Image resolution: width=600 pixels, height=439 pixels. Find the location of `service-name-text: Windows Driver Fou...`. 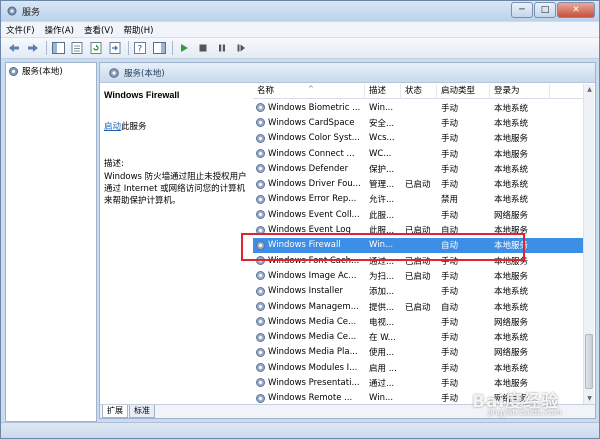

service-name-text: Windows Driver Fou... is located at coordinates (314, 184).